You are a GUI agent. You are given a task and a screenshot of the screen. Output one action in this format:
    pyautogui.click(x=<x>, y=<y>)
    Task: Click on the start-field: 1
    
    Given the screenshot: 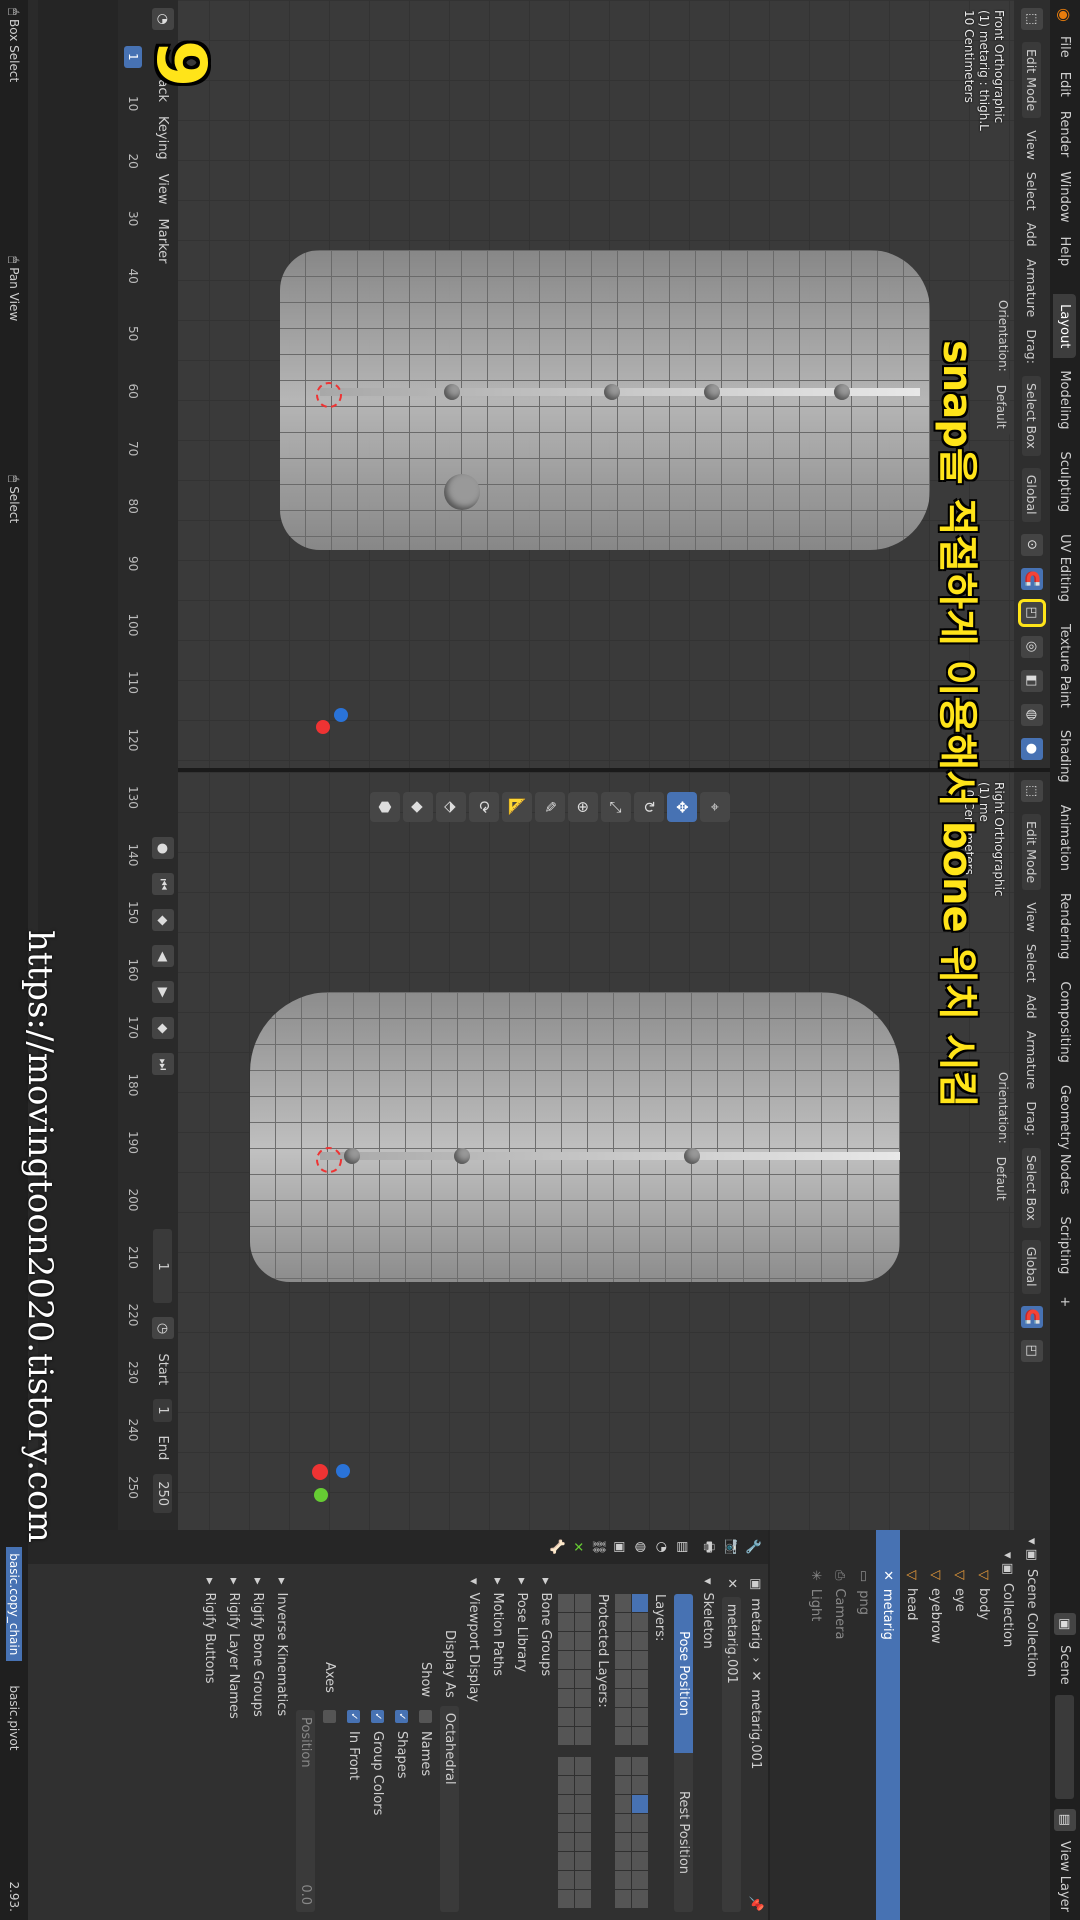 What is the action you would take?
    pyautogui.click(x=163, y=1410)
    